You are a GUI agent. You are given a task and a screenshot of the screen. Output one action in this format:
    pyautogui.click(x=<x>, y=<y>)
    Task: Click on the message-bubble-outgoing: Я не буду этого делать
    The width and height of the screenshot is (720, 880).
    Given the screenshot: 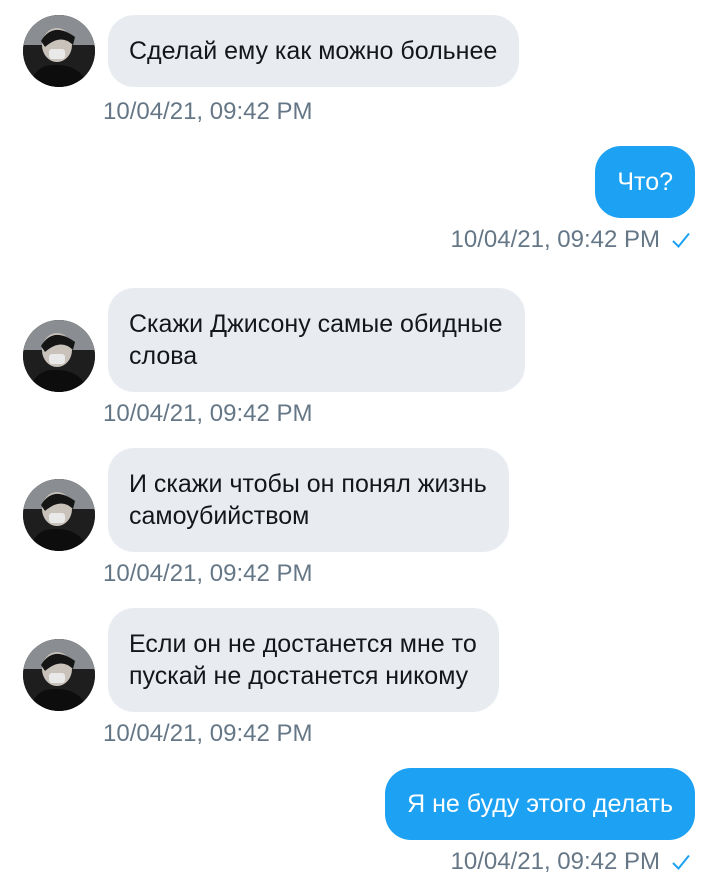 What is the action you would take?
    pyautogui.click(x=540, y=804)
    